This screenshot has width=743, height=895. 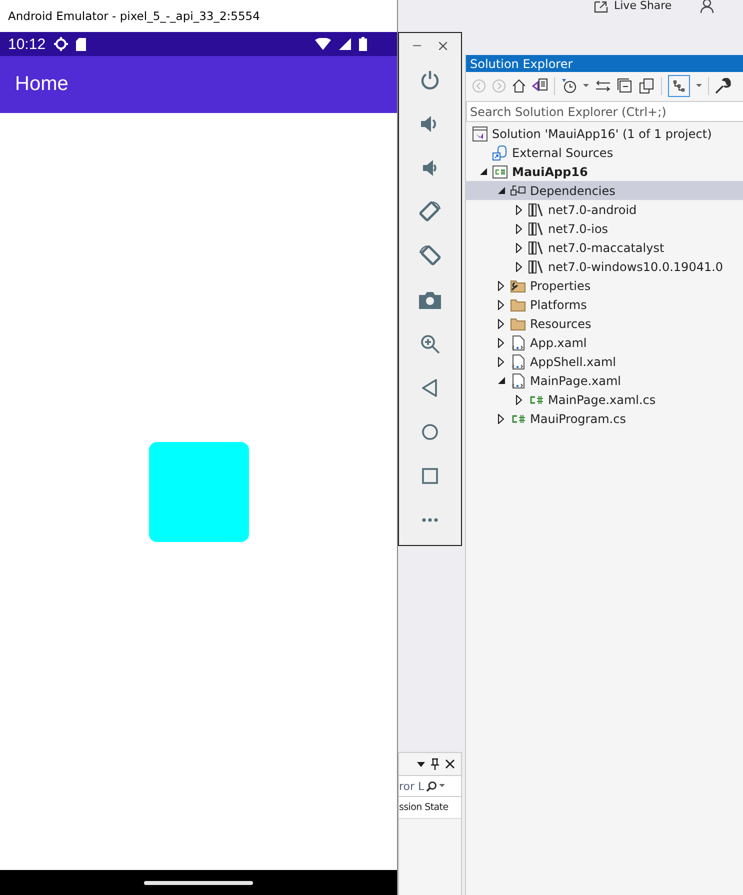 I want to click on pin-icon, so click(x=435, y=764).